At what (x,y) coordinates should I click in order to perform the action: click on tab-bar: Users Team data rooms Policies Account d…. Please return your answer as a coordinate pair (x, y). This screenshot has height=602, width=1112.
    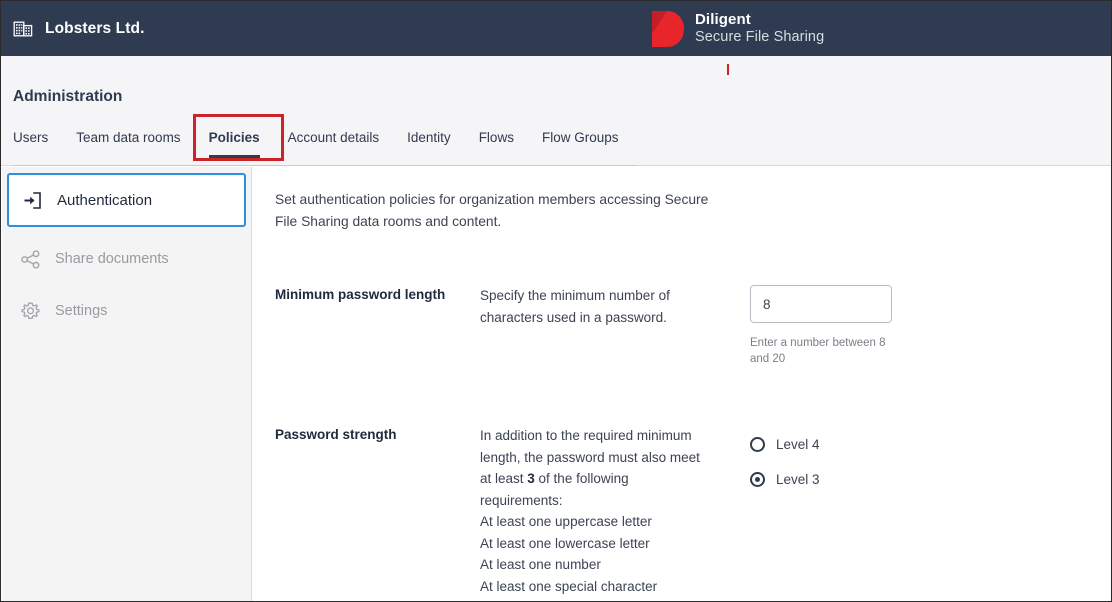
    Looking at the image, I should click on (325, 146).